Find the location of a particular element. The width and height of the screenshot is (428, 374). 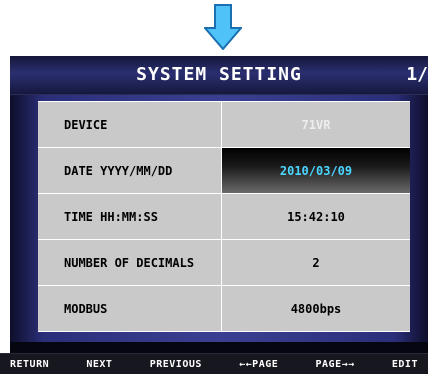

setting-row-modbus: MODBUS 4800bps is located at coordinates (224, 309).